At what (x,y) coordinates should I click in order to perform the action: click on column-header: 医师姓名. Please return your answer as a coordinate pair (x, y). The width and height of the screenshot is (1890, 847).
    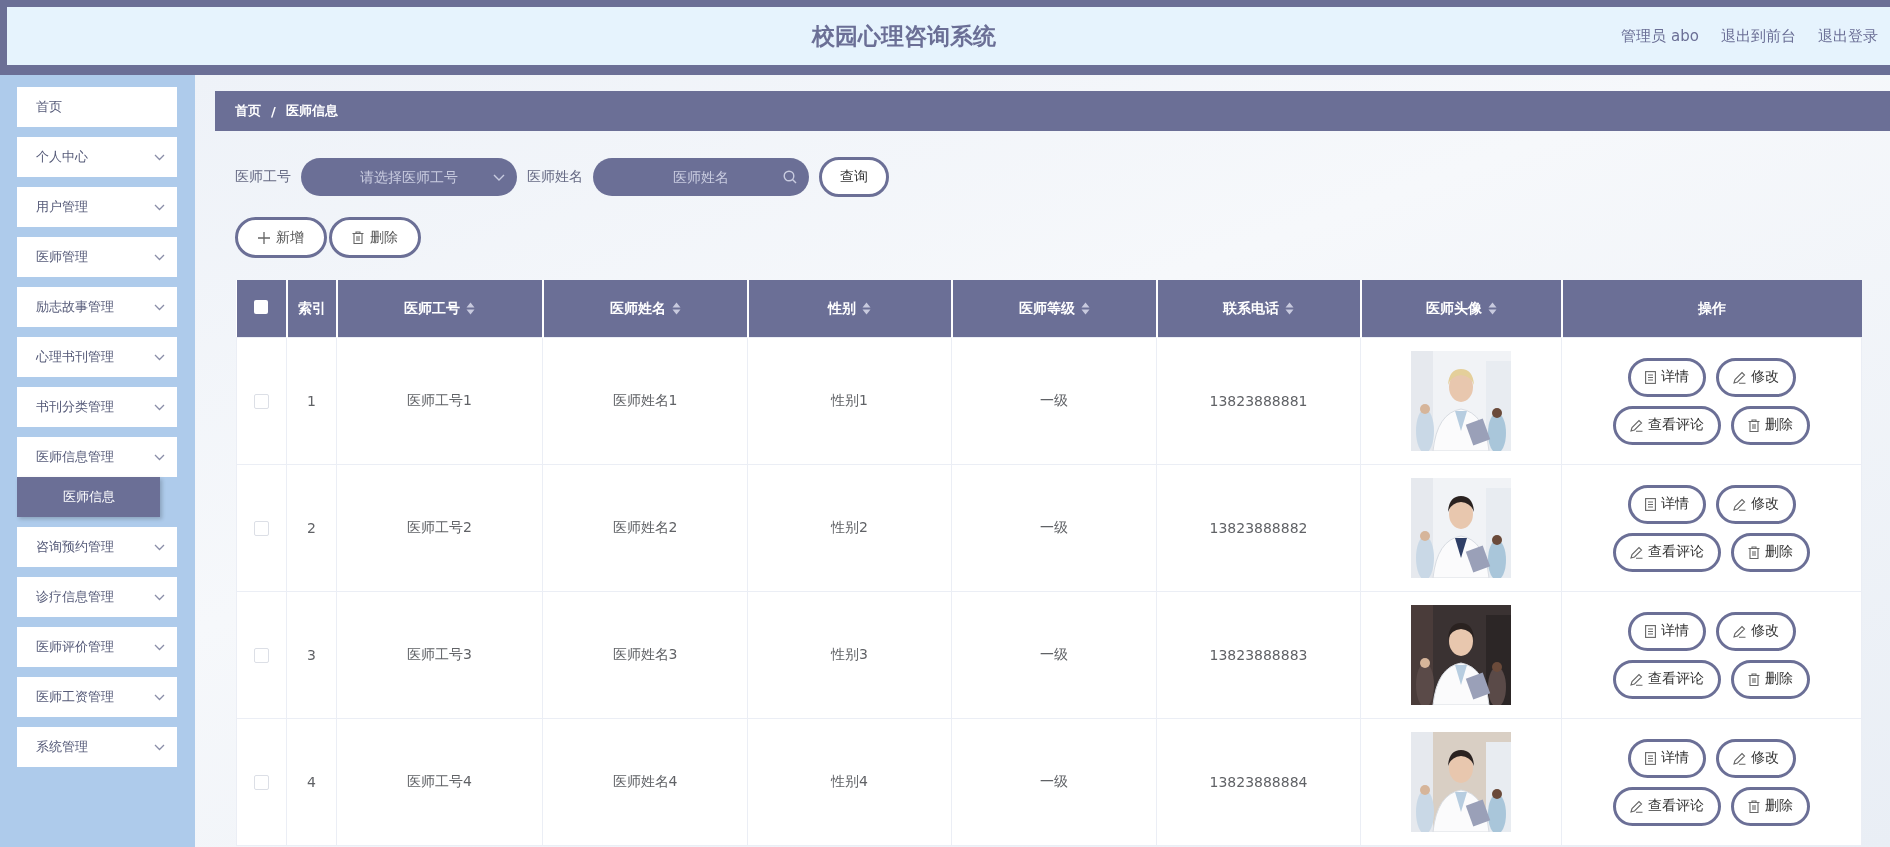
    Looking at the image, I should click on (645, 309).